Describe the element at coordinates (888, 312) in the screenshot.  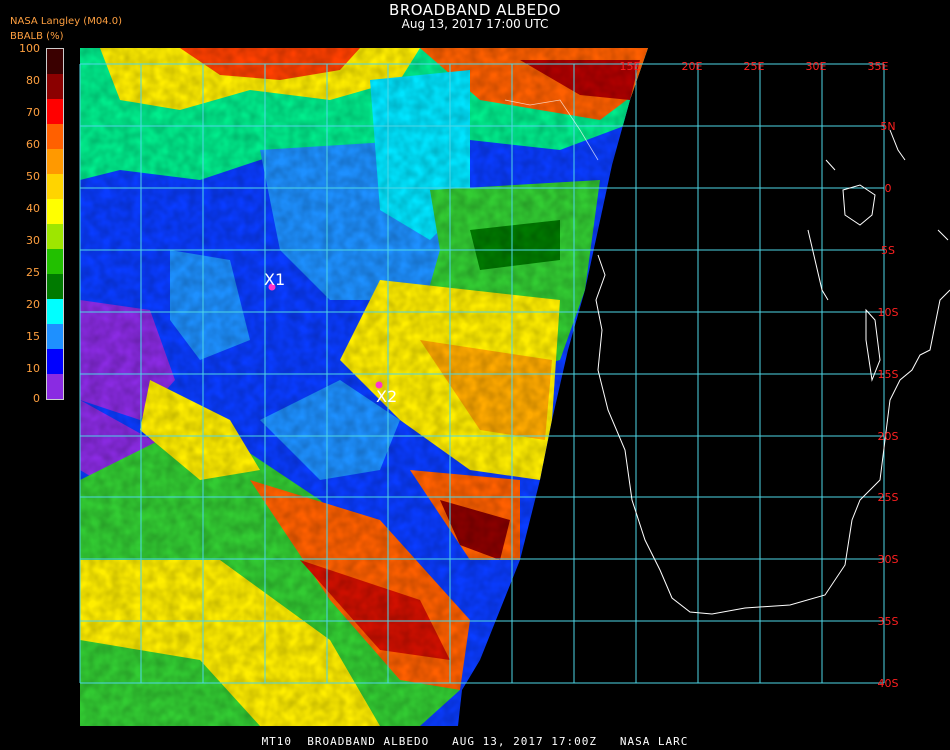
I see `latitude-label: 10S` at that location.